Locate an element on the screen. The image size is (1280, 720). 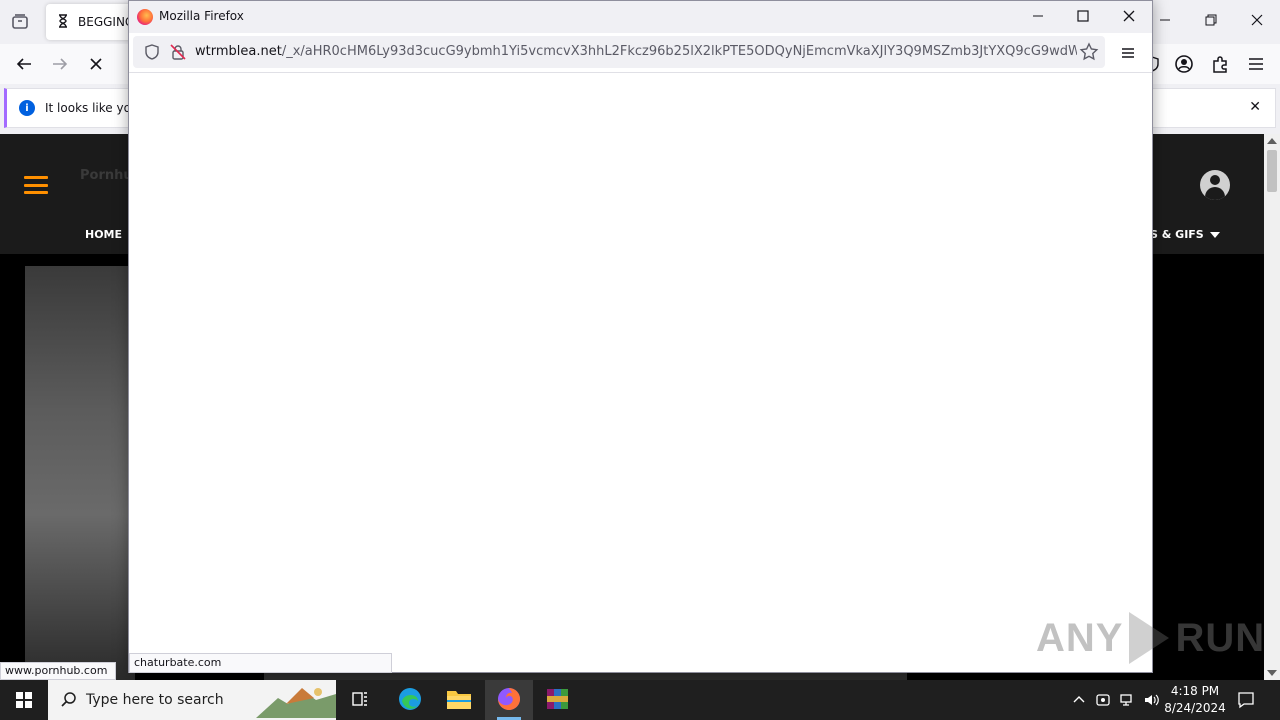
popup-maximize-button is located at coordinates (1083, 17).